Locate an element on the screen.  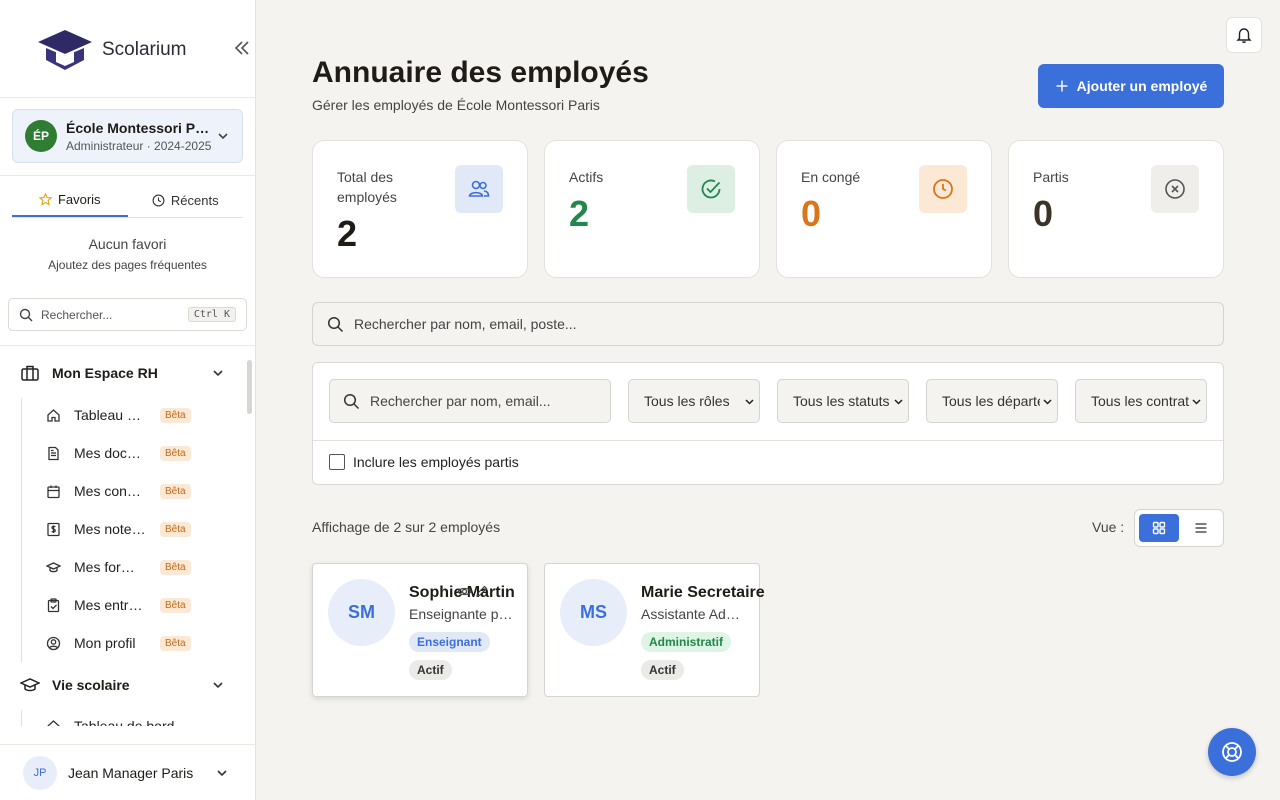
view-toggle is located at coordinates (1179, 528).